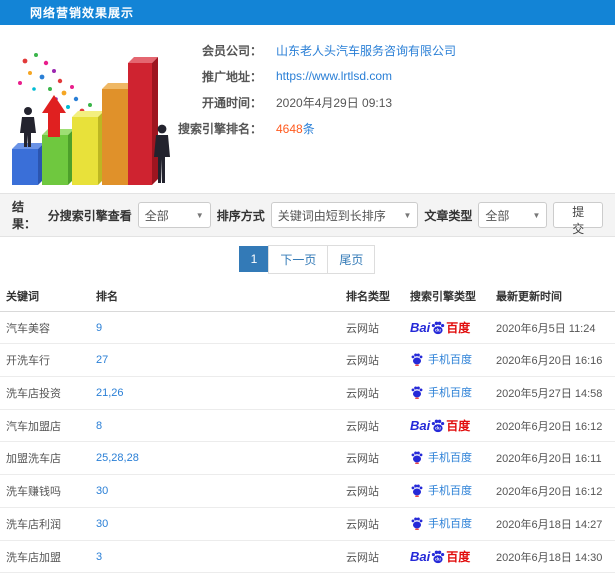  I want to click on engine-rank-label: 搜索引擎排名：, so click(219, 128).